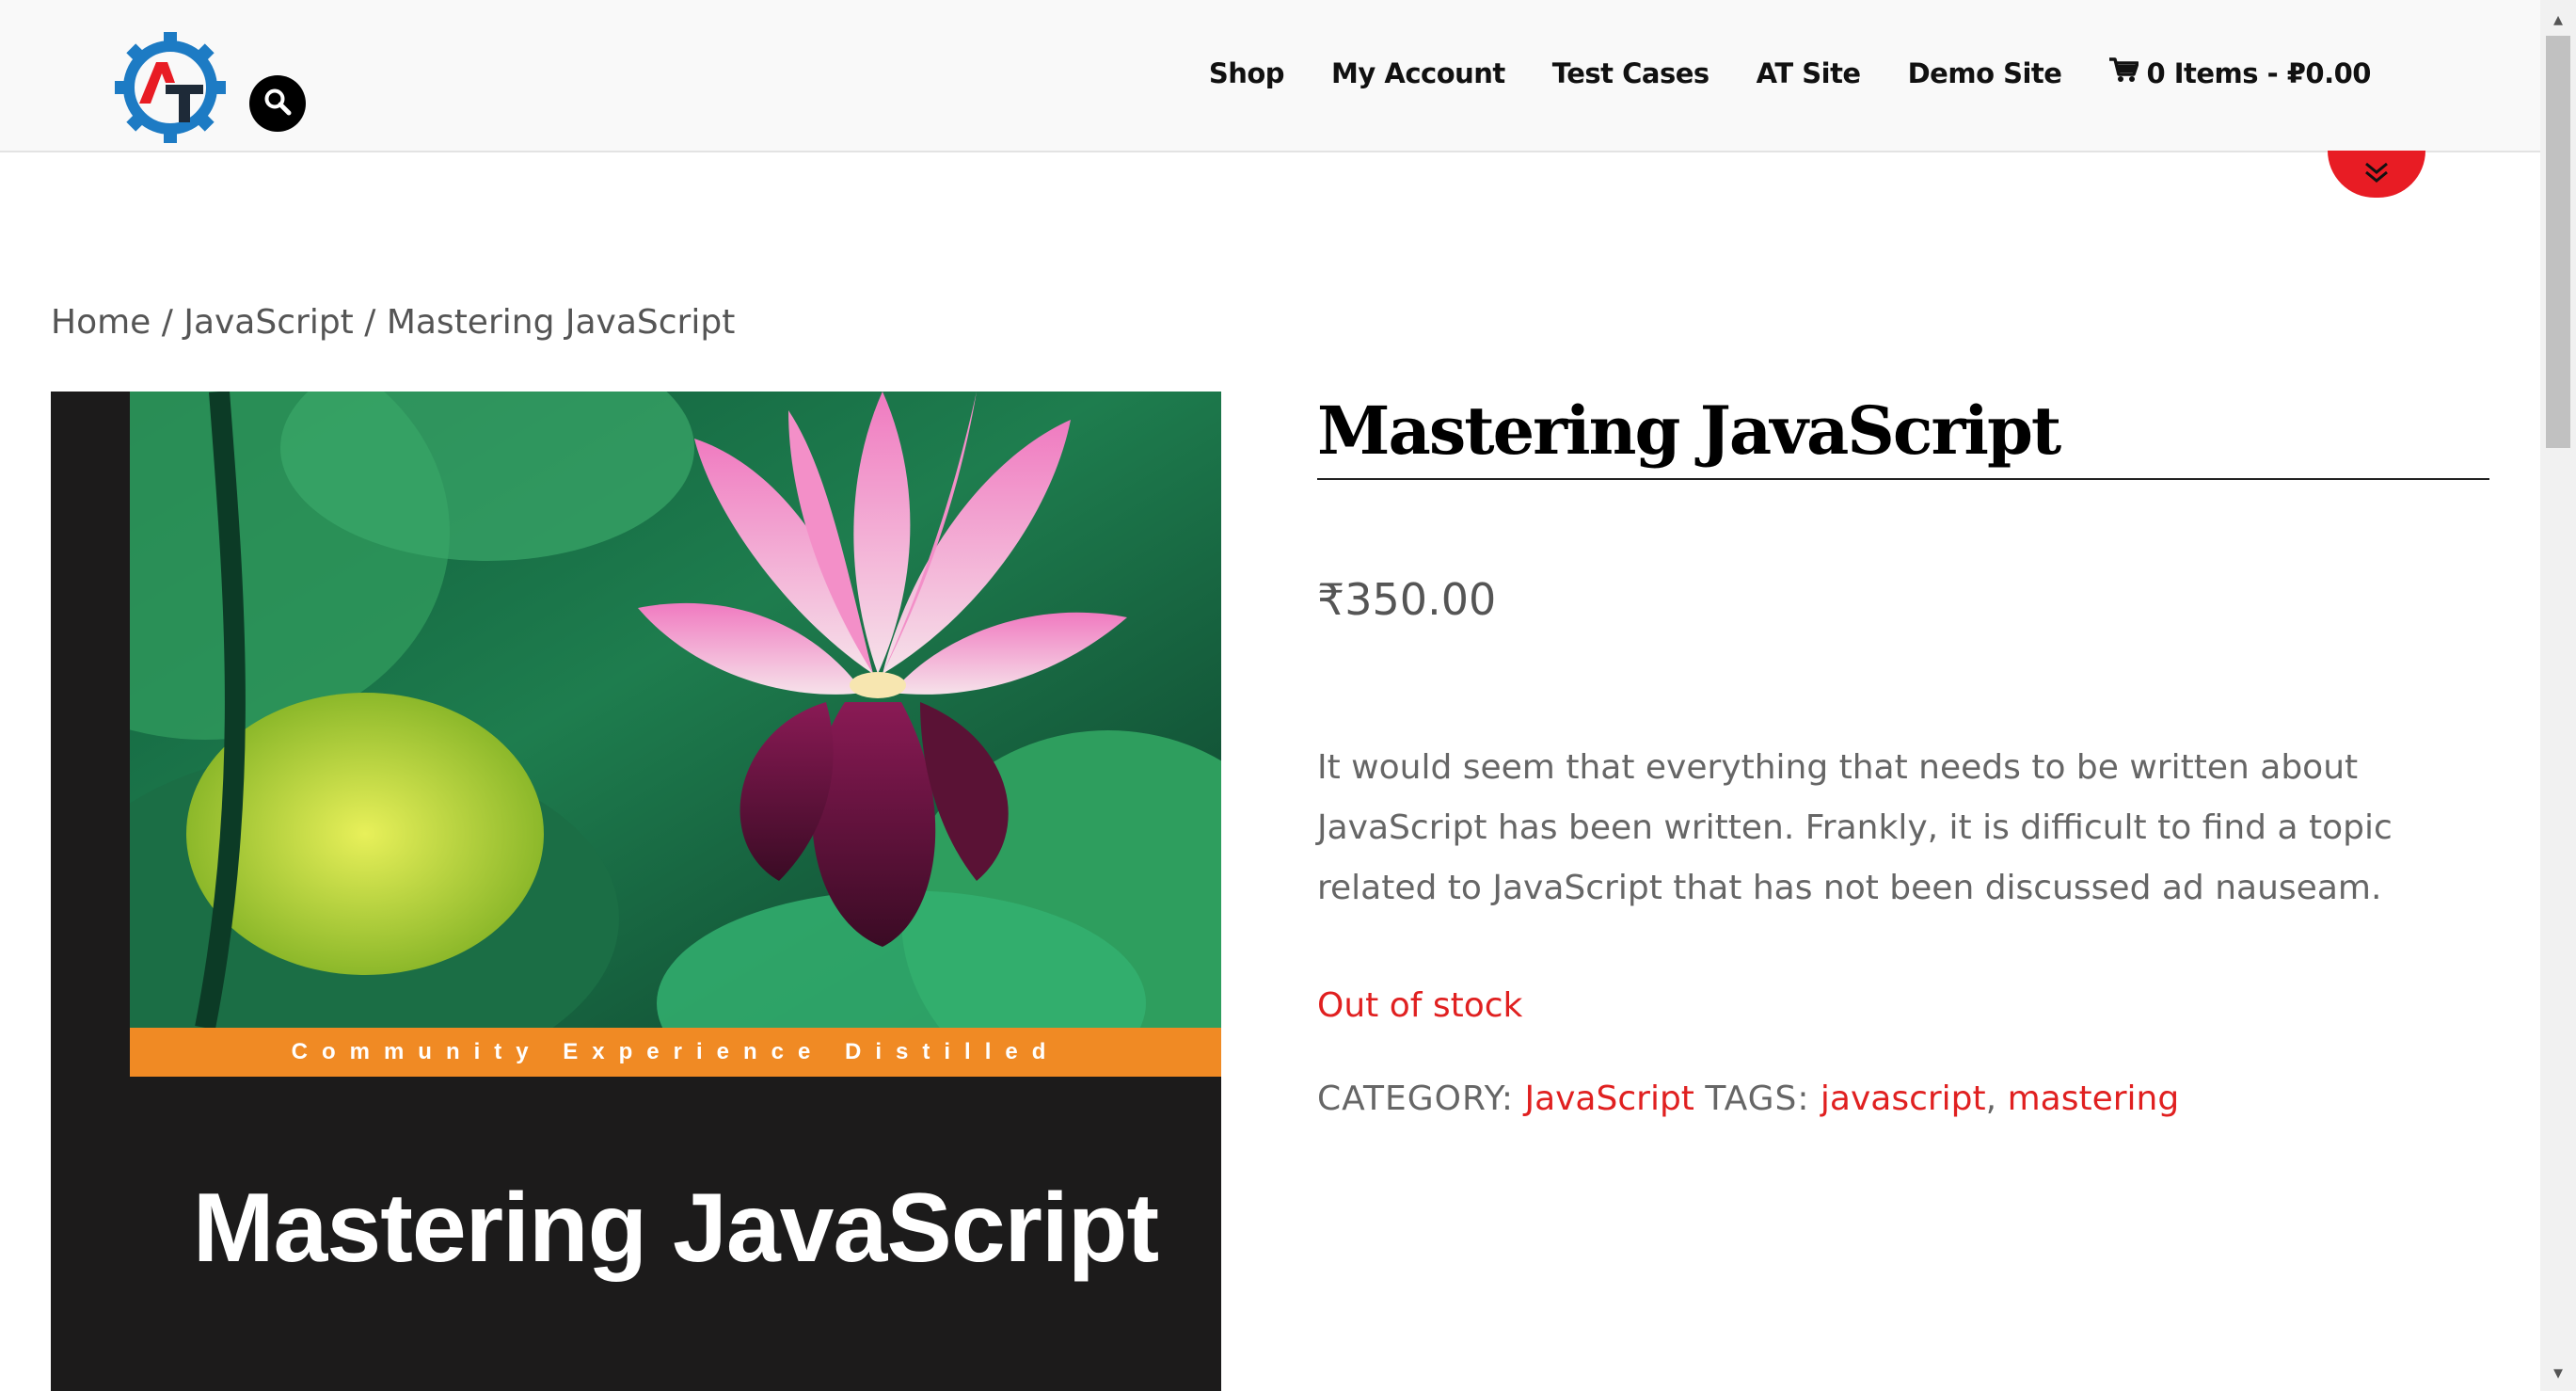 The width and height of the screenshot is (2576, 1391). Describe the element at coordinates (2558, 1373) in the screenshot. I see `scroll-down-arrow-icon: ▾` at that location.